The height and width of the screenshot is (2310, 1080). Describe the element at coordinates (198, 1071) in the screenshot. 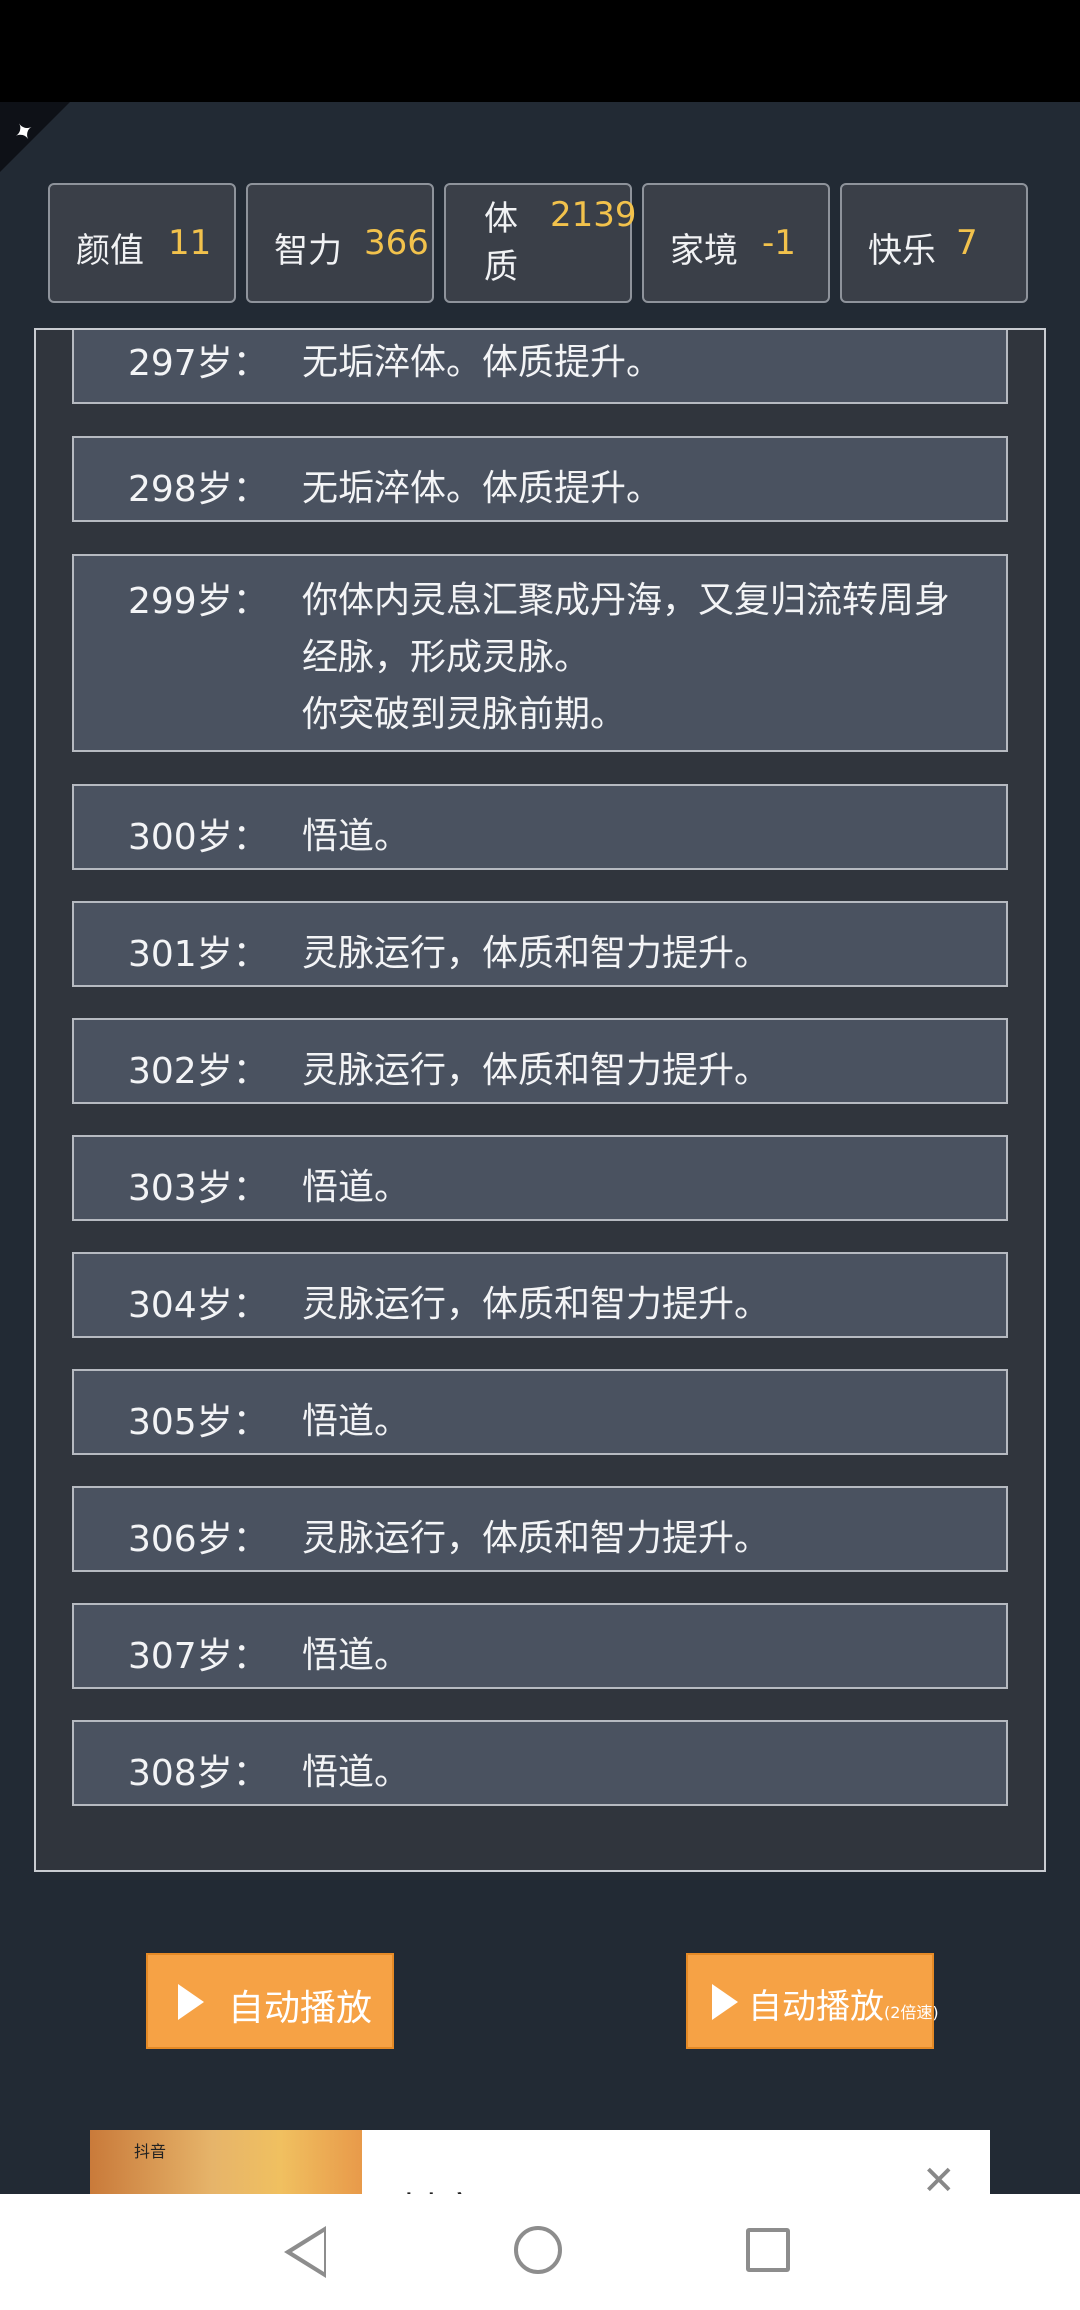

I see `log-age: 302岁：` at that location.